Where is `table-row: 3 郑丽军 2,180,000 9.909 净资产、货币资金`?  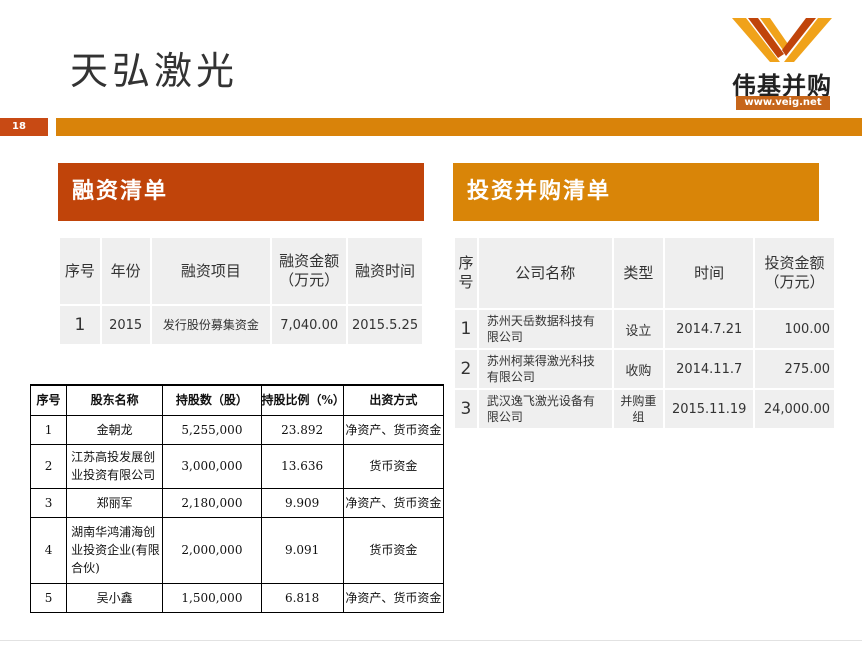
table-row: 3 郑丽军 2,180,000 9.909 净资产、货币资金 is located at coordinates (237, 502).